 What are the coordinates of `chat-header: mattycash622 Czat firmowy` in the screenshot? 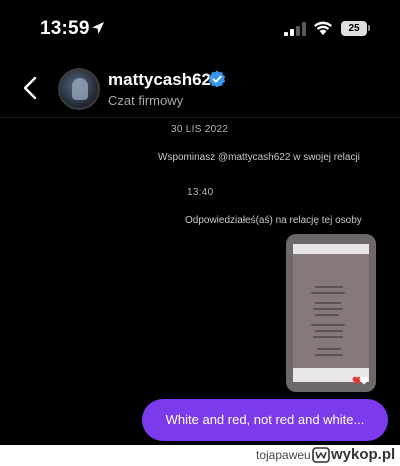 It's located at (200, 89).